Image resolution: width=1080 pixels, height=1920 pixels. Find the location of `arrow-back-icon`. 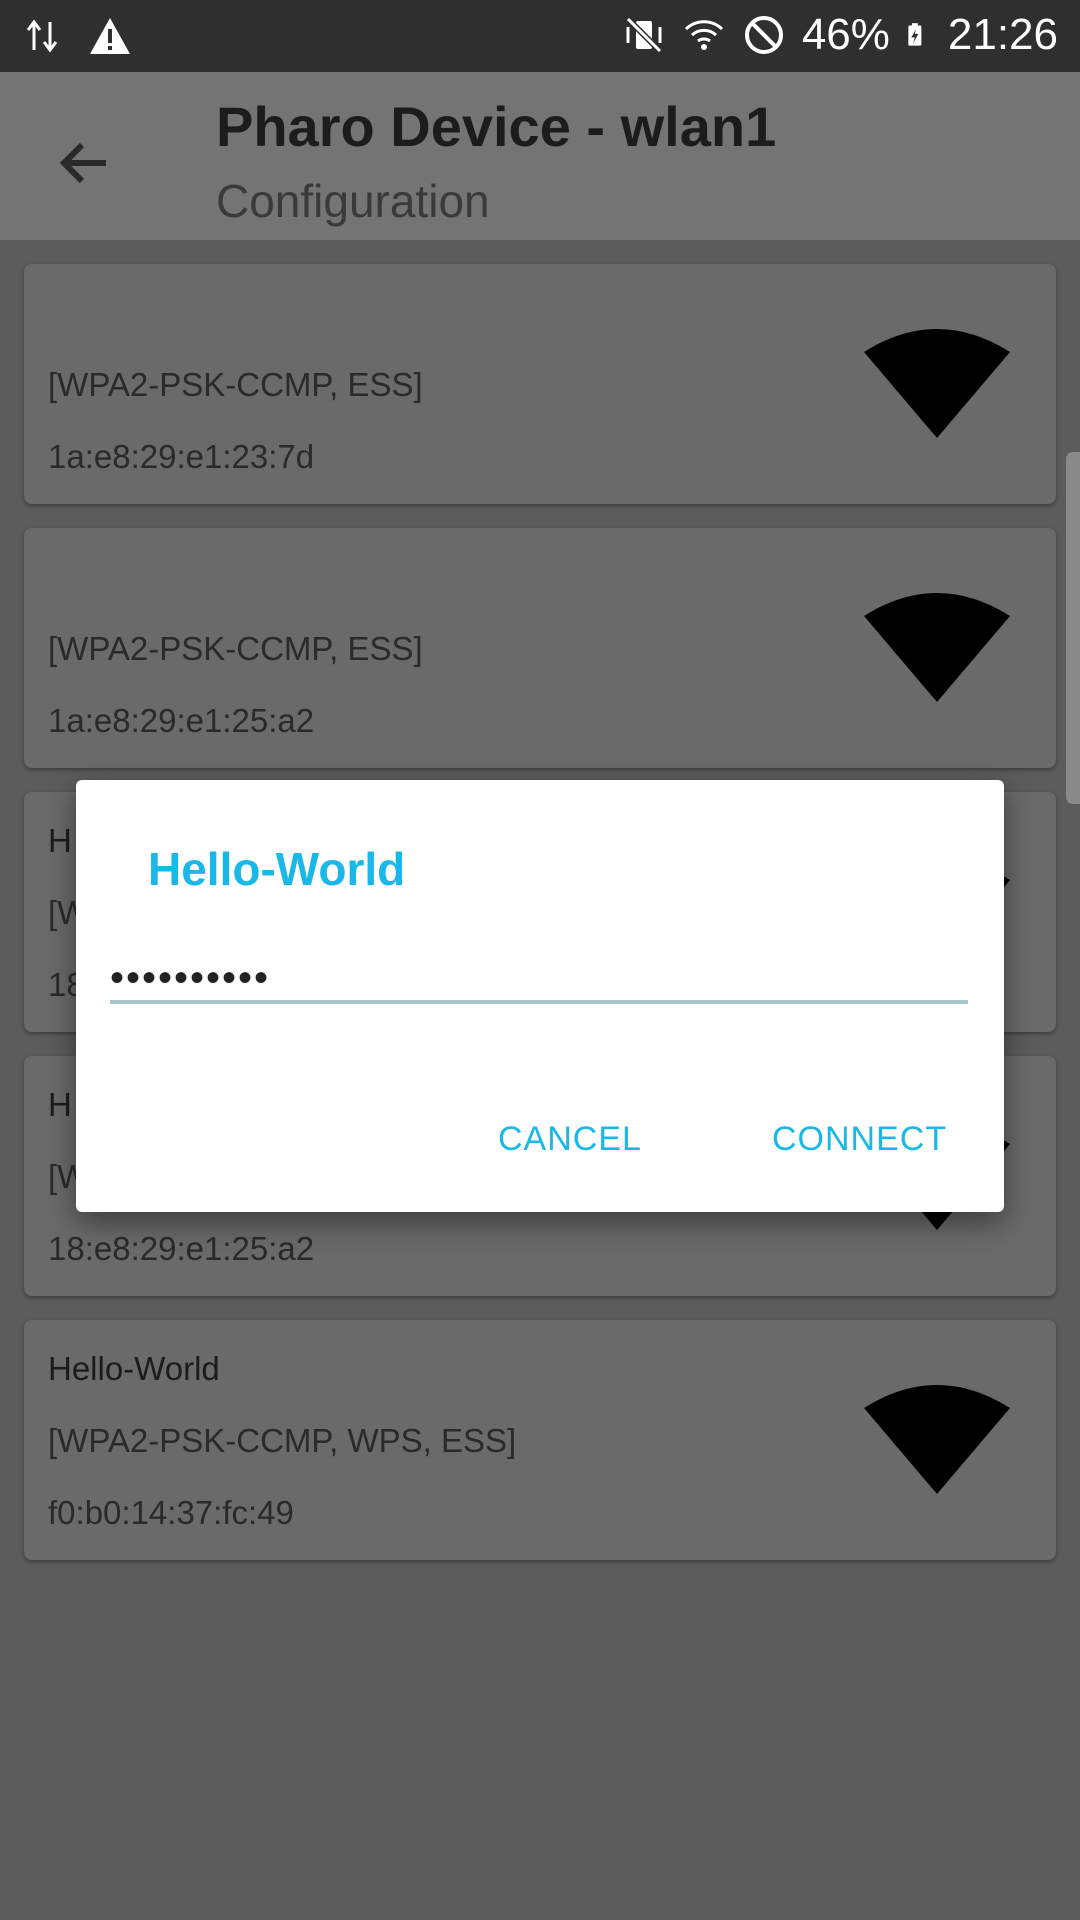

arrow-back-icon is located at coordinates (85, 163).